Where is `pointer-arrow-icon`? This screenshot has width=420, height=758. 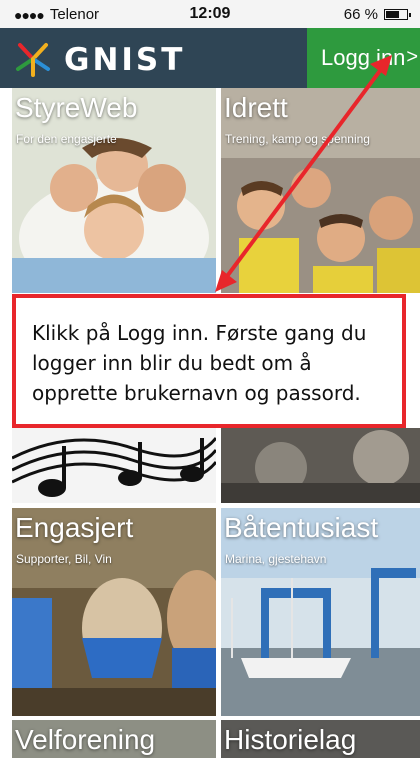
pointer-arrow-icon is located at coordinates (303, 173).